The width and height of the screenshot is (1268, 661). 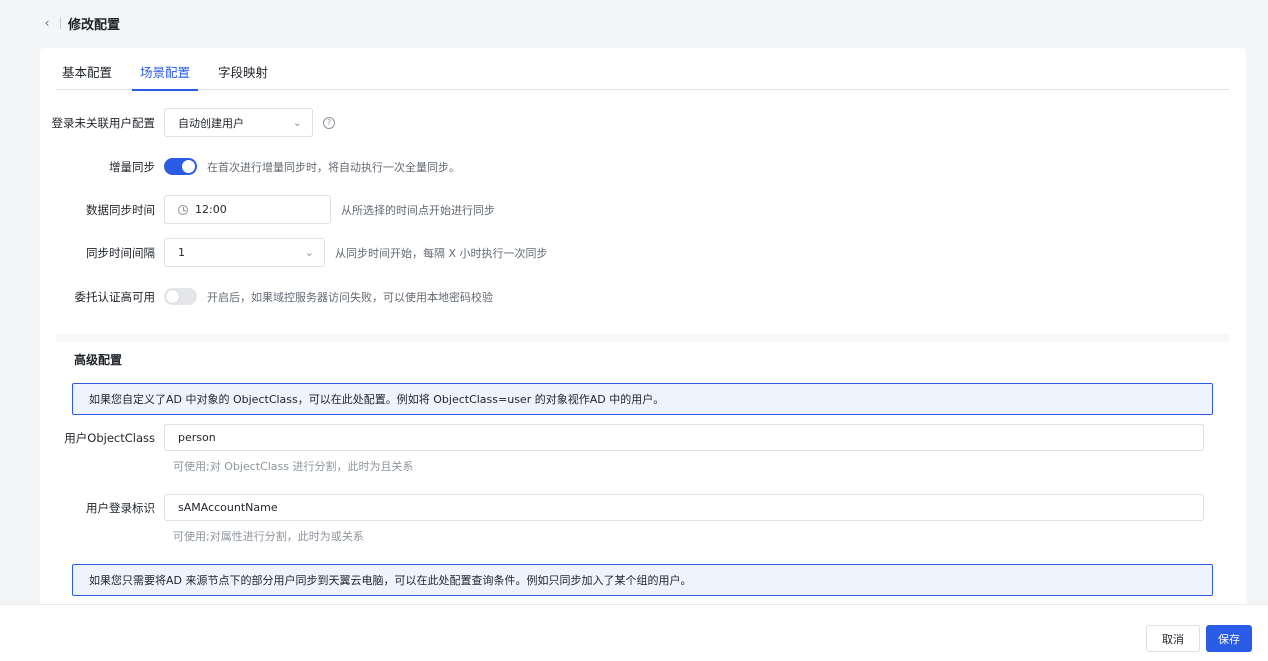 What do you see at coordinates (180, 296) in the screenshot?
I see `delegate-ha-toggle` at bounding box center [180, 296].